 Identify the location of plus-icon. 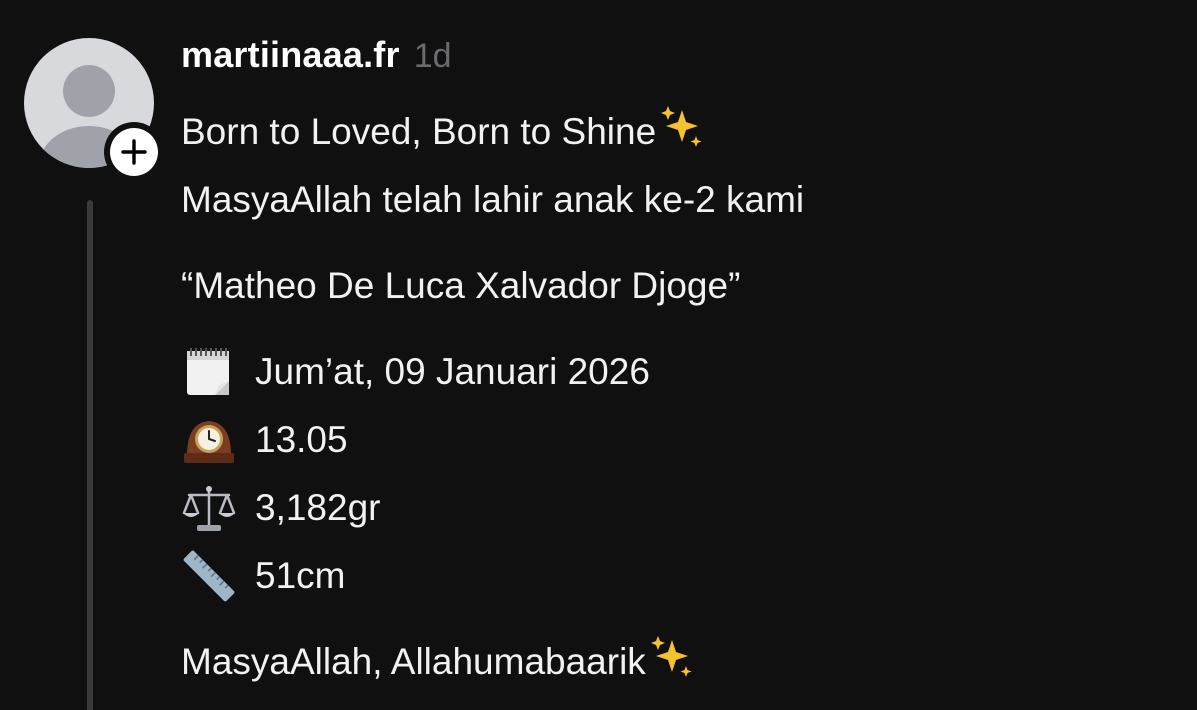
(134, 152).